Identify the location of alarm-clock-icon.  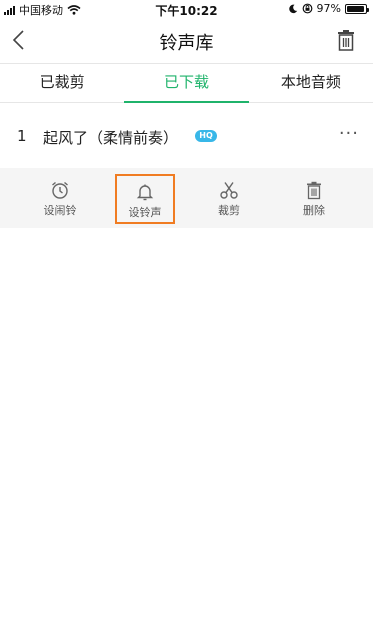
(60, 190).